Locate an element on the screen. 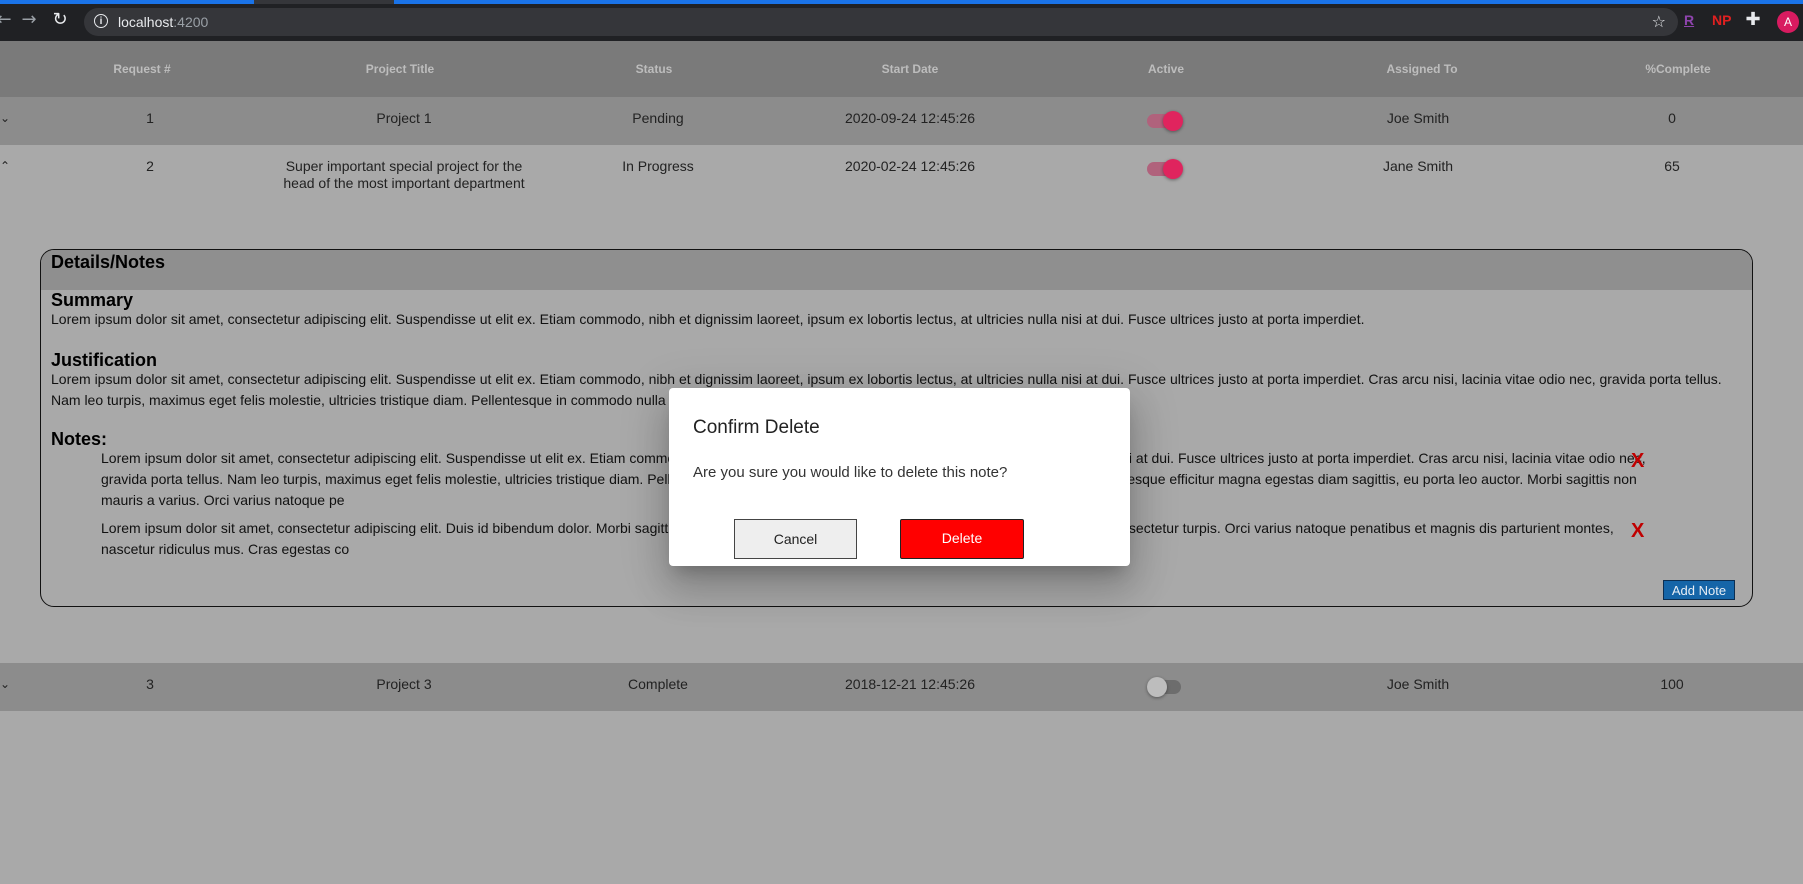  header-complete: %Complete is located at coordinates (1678, 69).